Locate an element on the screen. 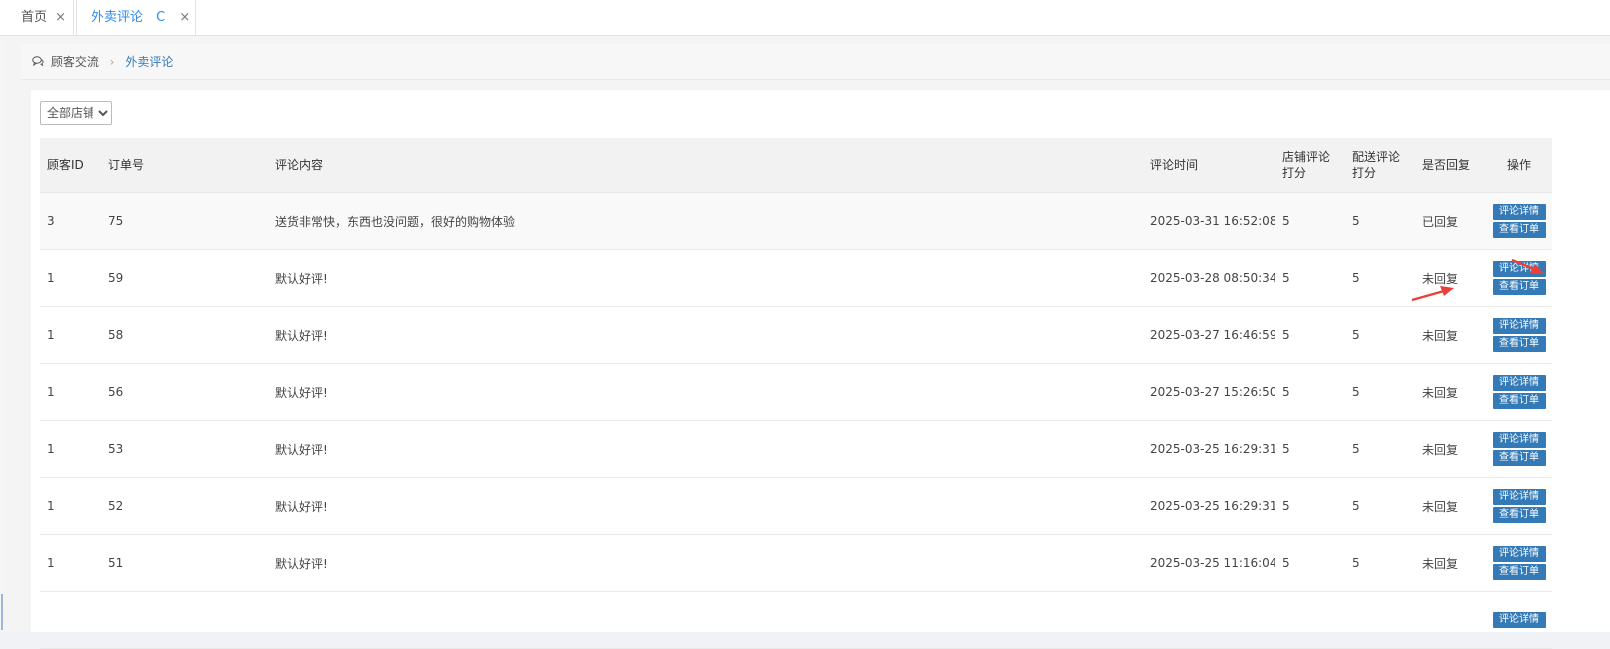  cell-order-no: 52 is located at coordinates (184, 506).